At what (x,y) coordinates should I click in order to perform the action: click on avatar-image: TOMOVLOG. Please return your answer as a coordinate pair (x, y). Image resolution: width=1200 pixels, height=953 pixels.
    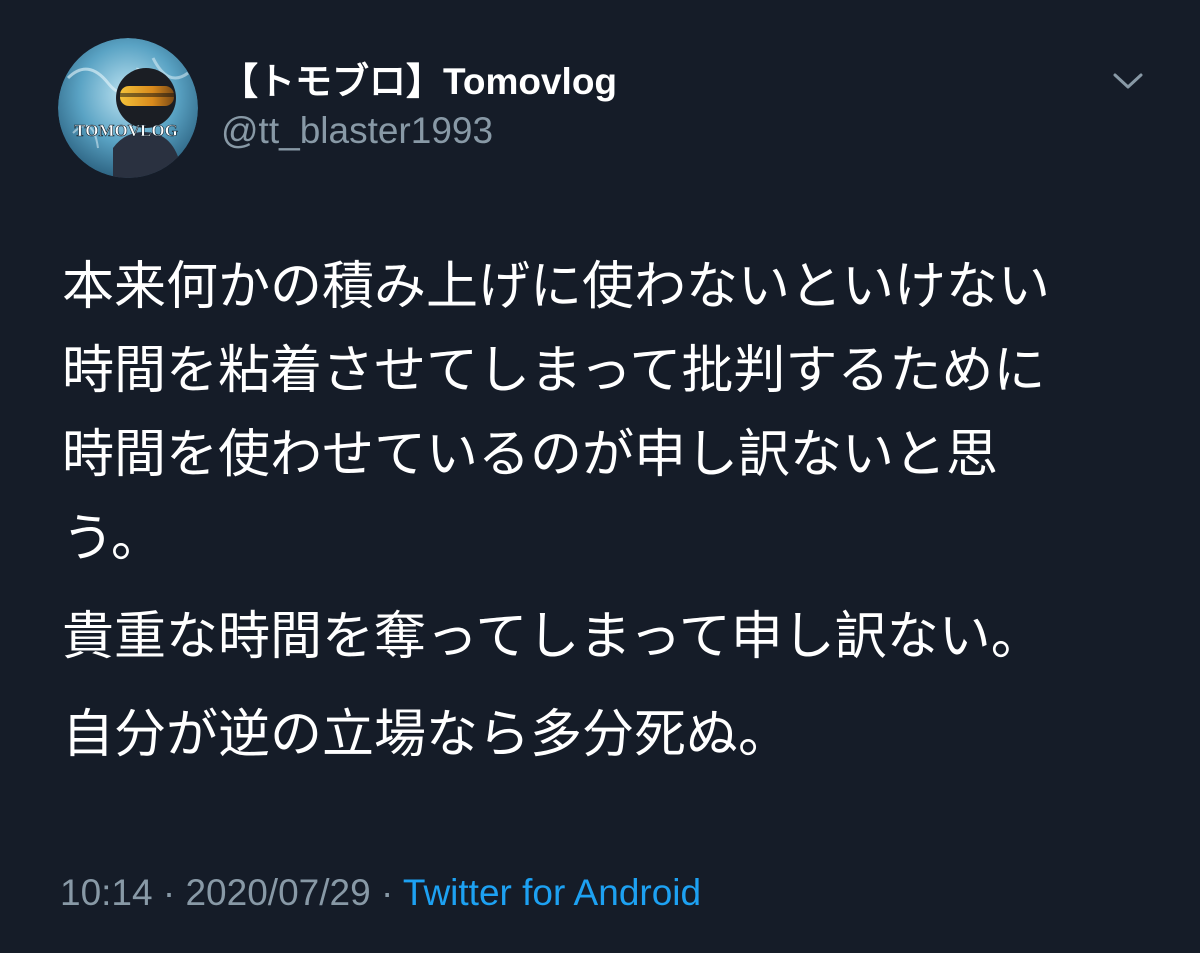
    Looking at the image, I should click on (128, 108).